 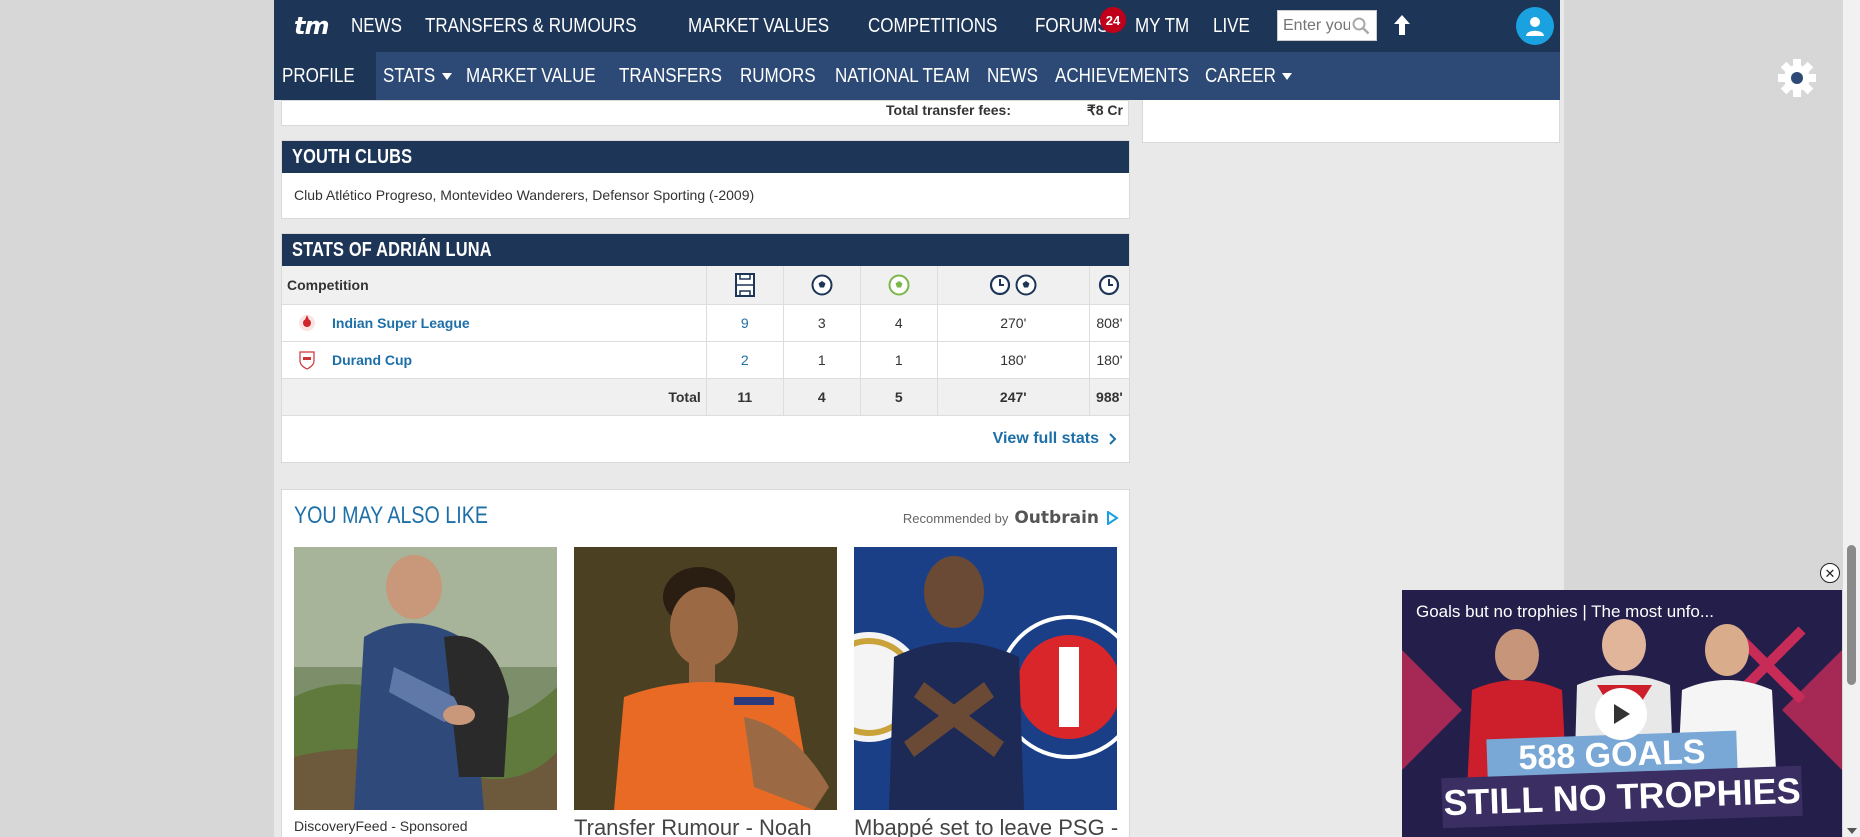 I want to click on competition-link-durand-cup: Durand Cup, so click(x=519, y=360).